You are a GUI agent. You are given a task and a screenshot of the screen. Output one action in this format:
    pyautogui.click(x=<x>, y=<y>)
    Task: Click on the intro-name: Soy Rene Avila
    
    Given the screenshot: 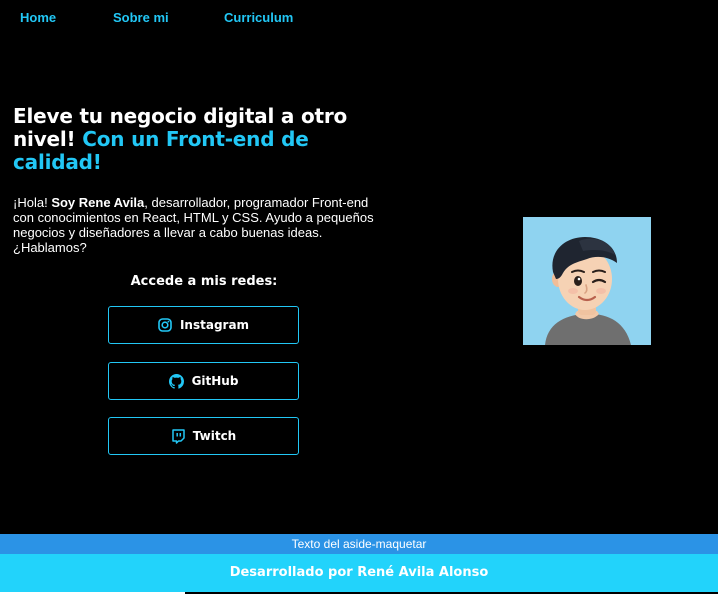 What is the action you would take?
    pyautogui.click(x=98, y=202)
    